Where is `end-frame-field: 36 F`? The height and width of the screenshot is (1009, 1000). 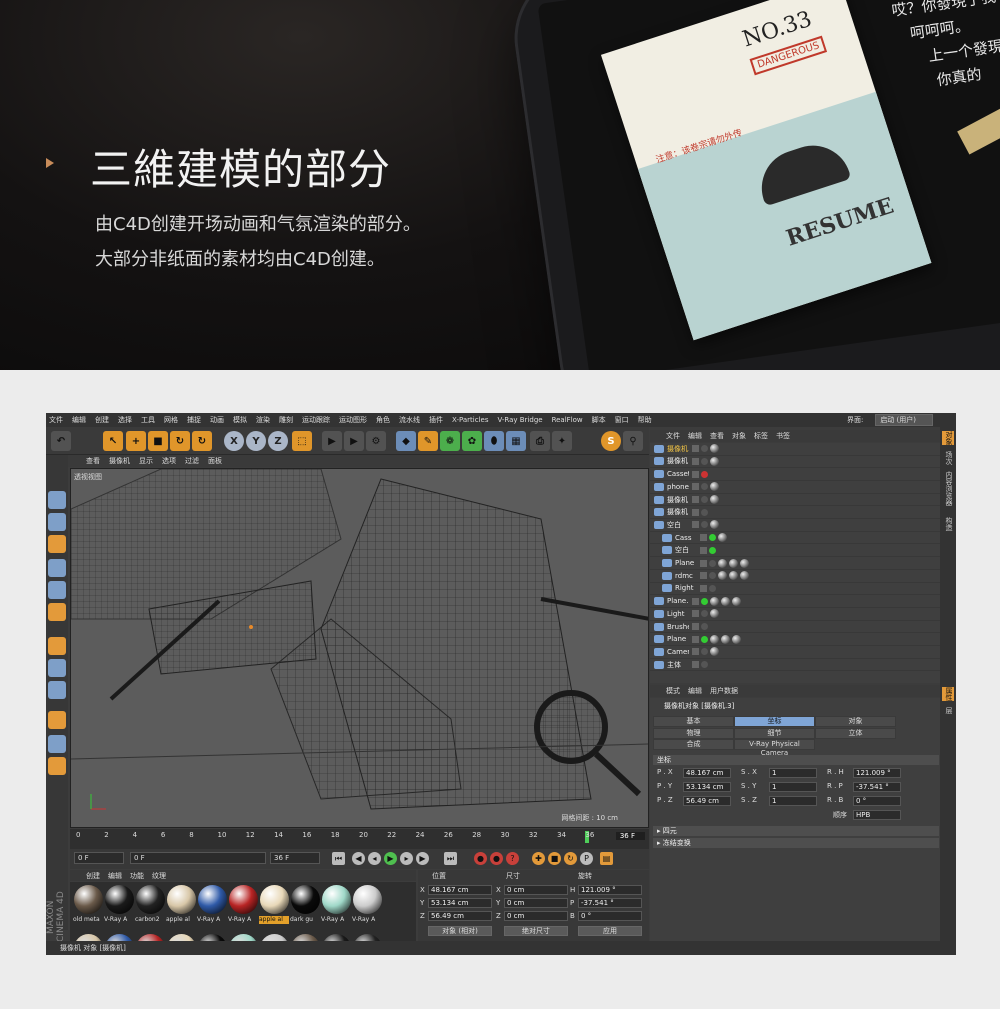 end-frame-field: 36 F is located at coordinates (295, 858).